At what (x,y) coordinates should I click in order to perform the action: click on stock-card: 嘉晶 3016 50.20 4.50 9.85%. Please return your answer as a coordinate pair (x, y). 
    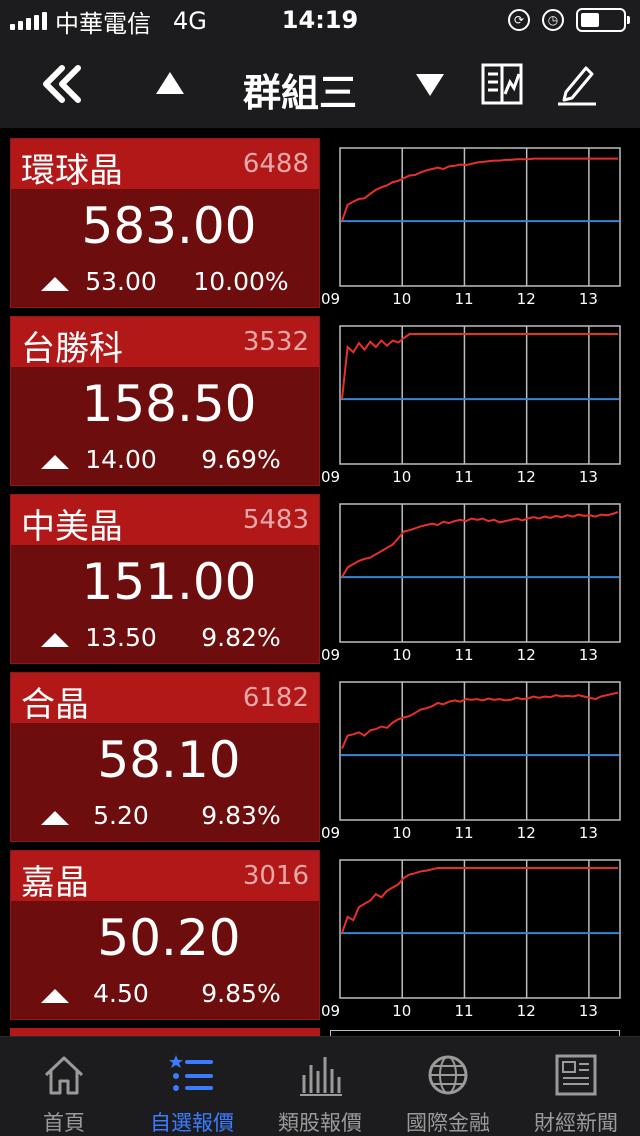
    Looking at the image, I should click on (165, 935).